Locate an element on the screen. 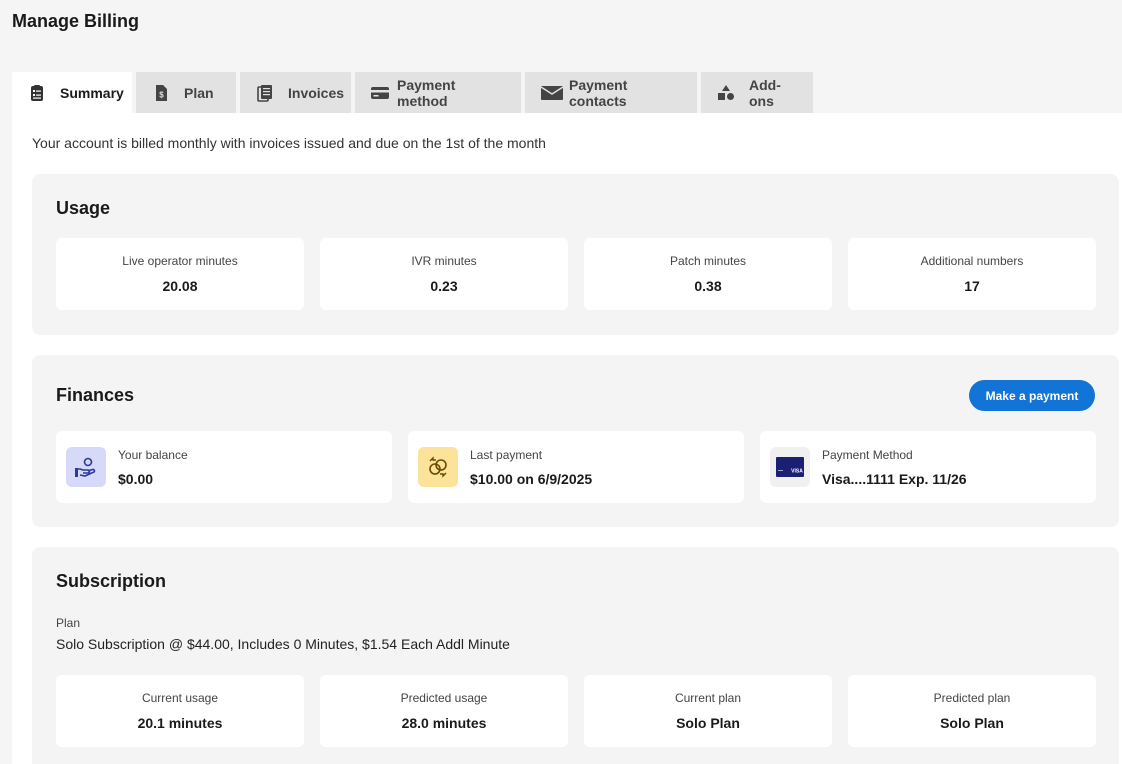  stat-value: 0.38 is located at coordinates (708, 286).